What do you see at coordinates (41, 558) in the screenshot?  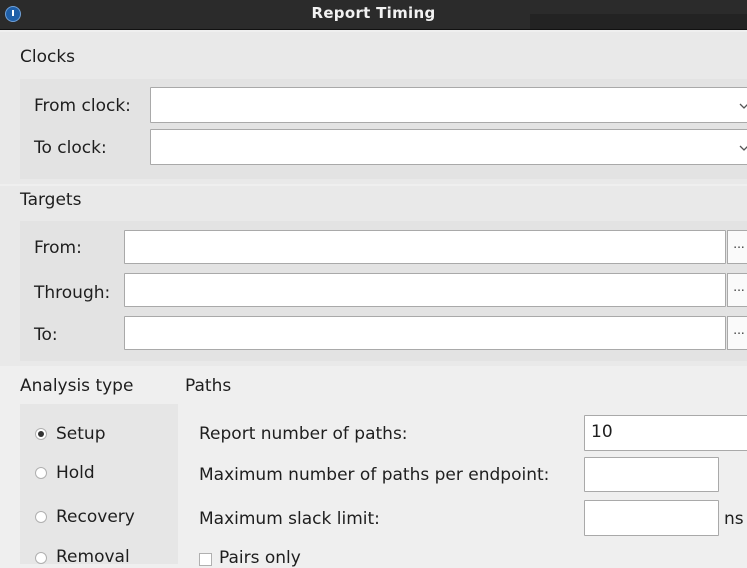 I see `removal-radio` at bounding box center [41, 558].